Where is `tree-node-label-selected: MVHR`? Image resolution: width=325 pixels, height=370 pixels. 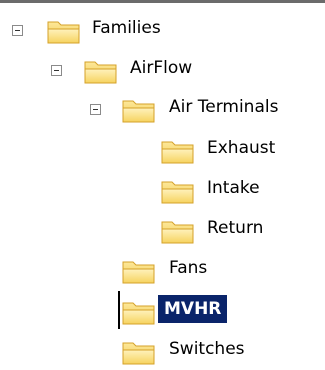 tree-node-label-selected: MVHR is located at coordinates (193, 309).